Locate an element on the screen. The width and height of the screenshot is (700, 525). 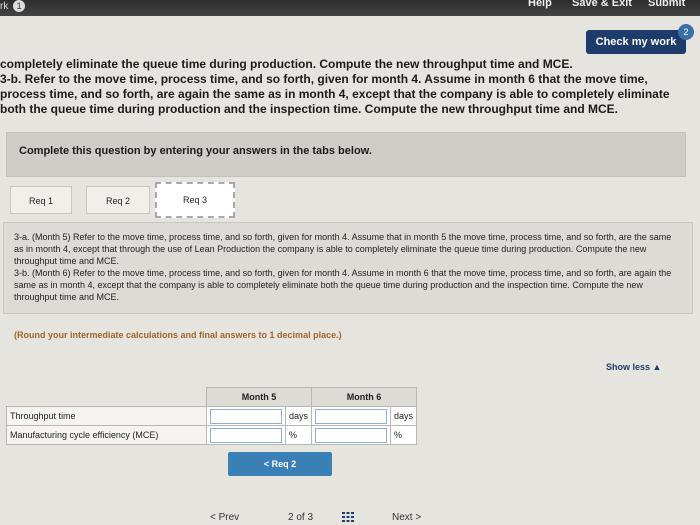
row-label-throughput: Throughput time is located at coordinates (106, 416).